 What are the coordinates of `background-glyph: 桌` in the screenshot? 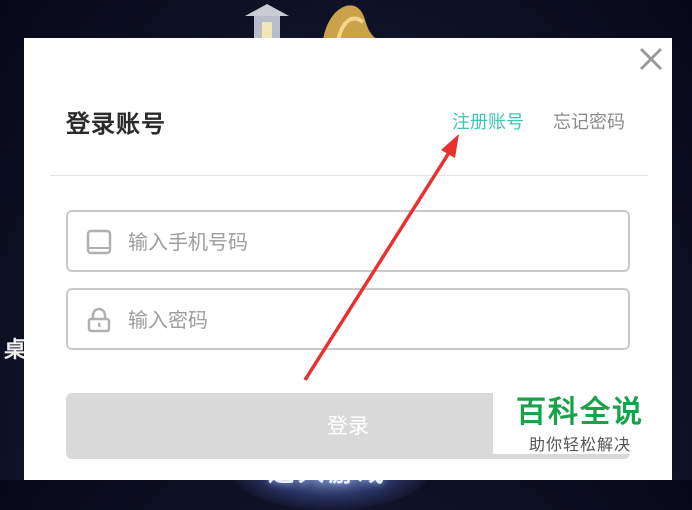 It's located at (15, 350).